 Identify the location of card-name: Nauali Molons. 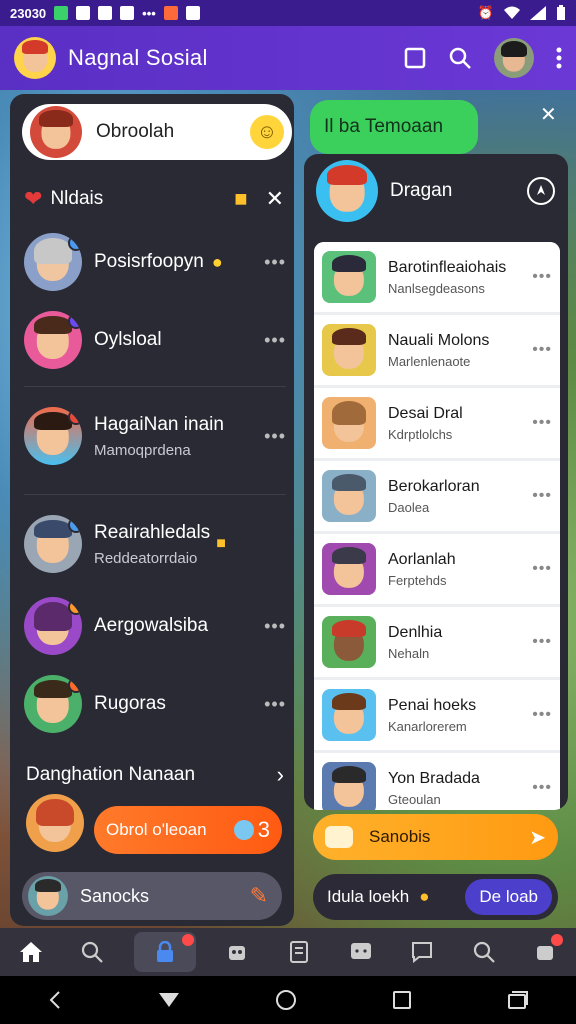
(439, 340).